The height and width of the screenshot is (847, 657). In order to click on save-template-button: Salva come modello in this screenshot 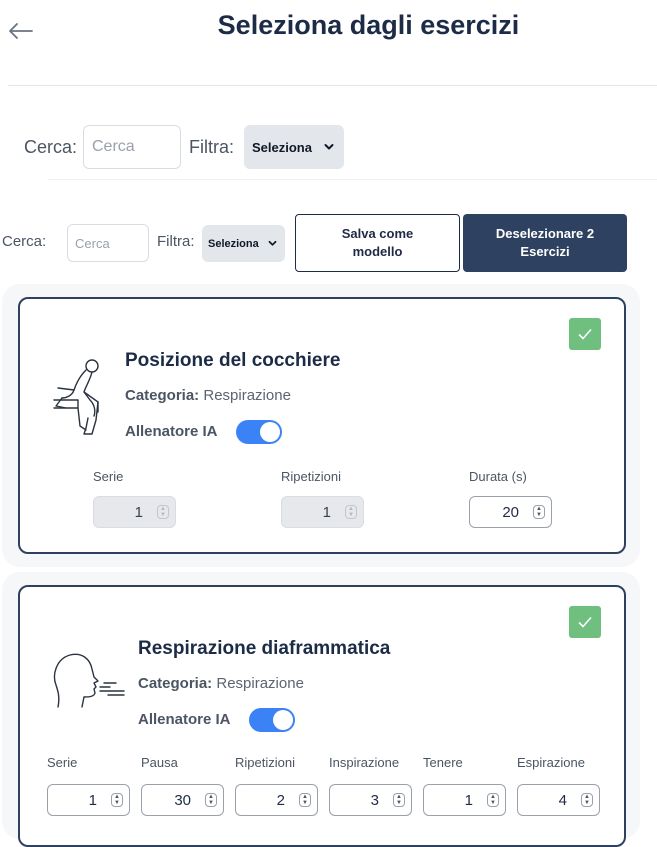, I will do `click(377, 243)`.